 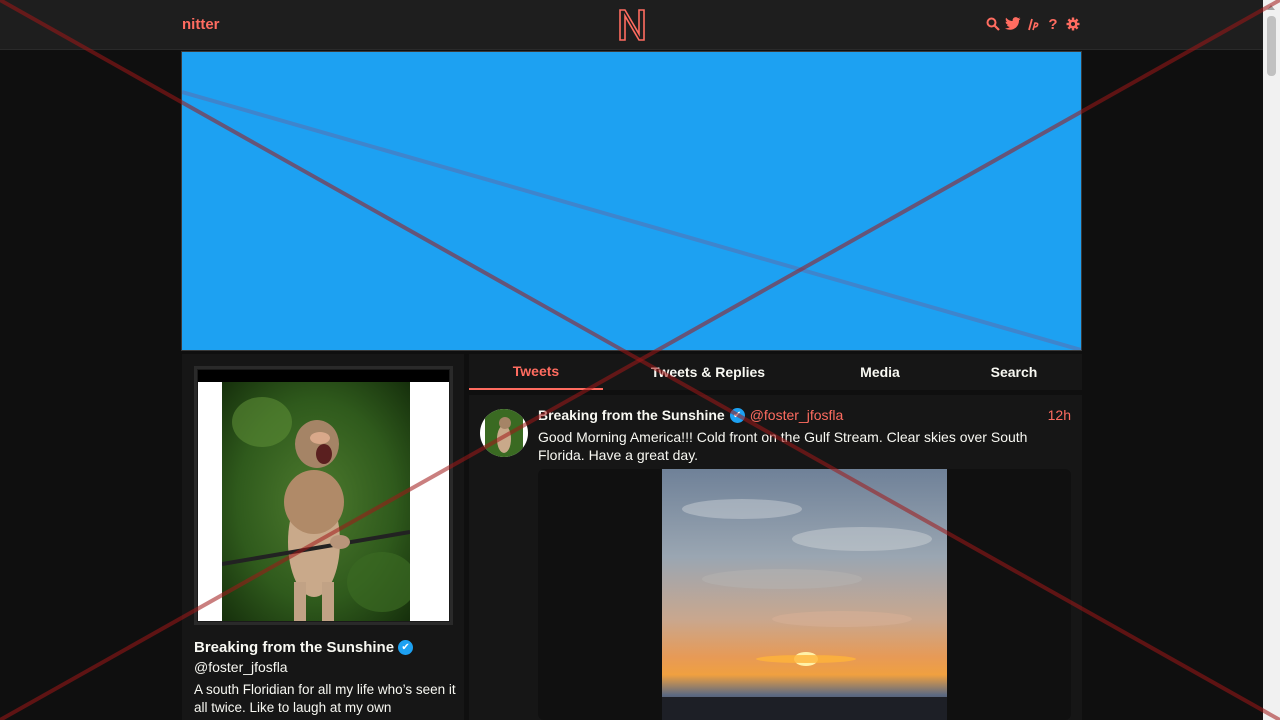 What do you see at coordinates (1271, 7) in the screenshot?
I see `scroll-up-arrow-icon` at bounding box center [1271, 7].